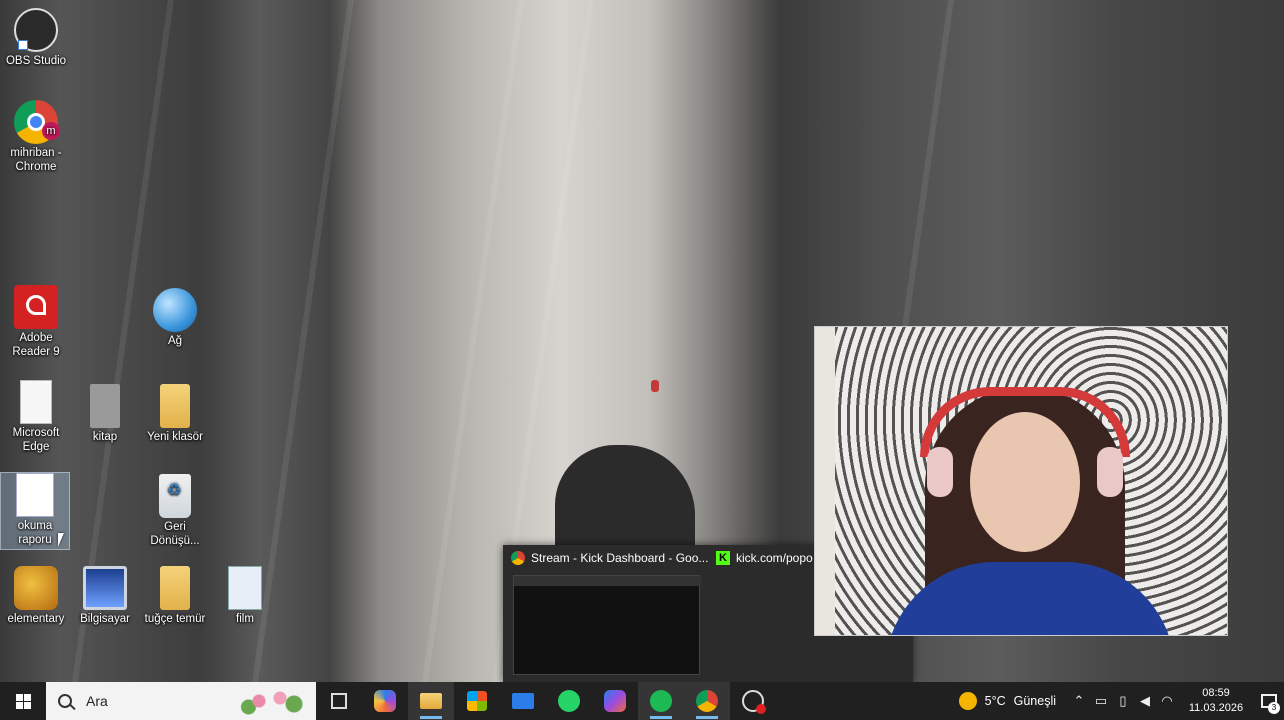 Image resolution: width=1284 pixels, height=720 pixels. Describe the element at coordinates (1216, 708) in the screenshot. I see `clock-date: 11.03.2026` at that location.